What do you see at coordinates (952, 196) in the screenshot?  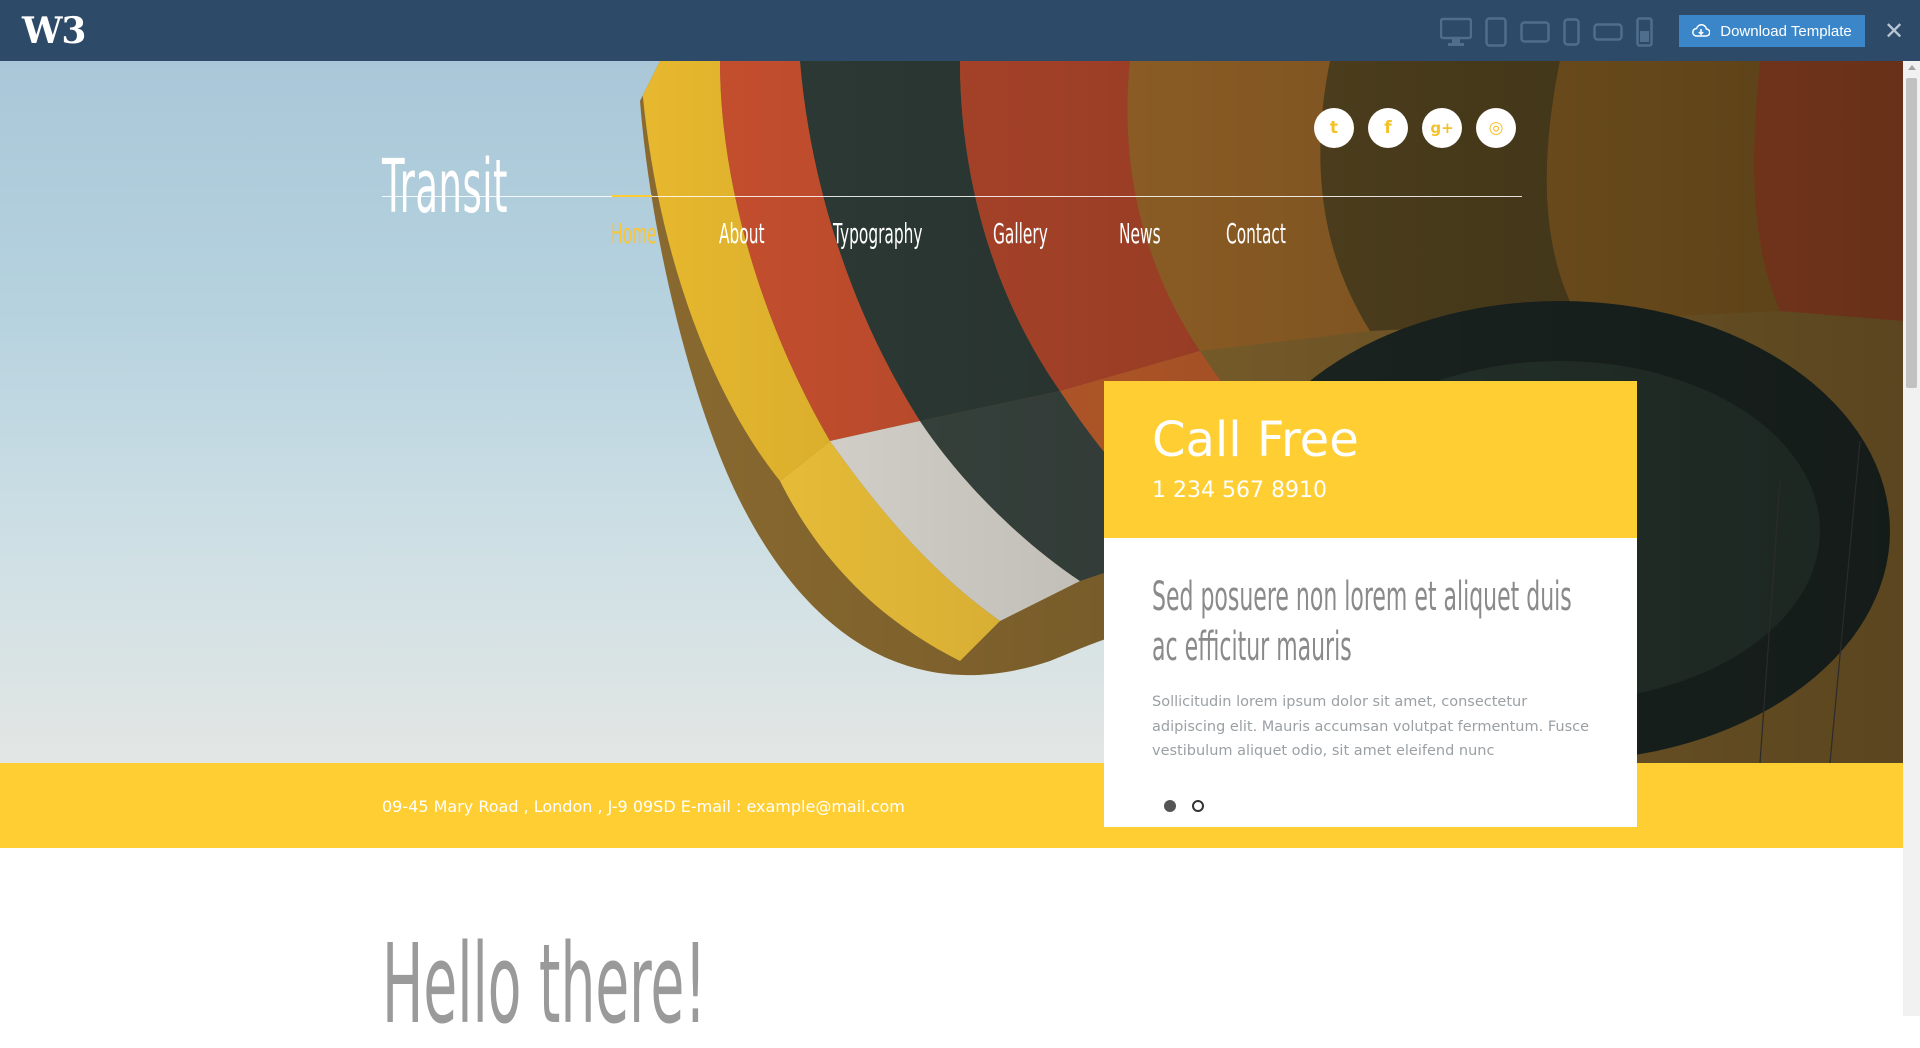 I see `nav-divider` at bounding box center [952, 196].